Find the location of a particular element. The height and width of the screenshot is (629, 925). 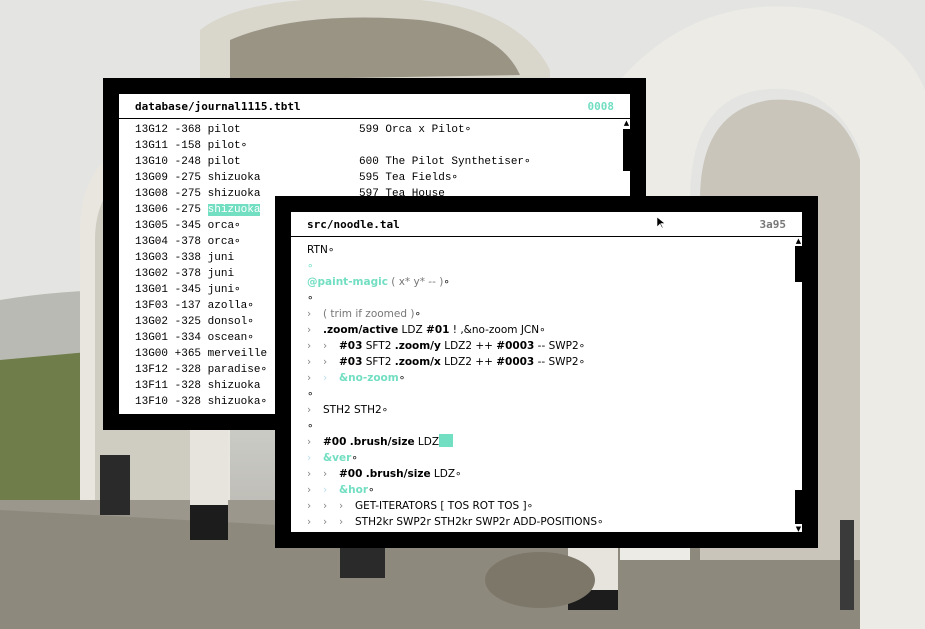

scroll-down-arrow-icon: ▼ is located at coordinates (798, 529).